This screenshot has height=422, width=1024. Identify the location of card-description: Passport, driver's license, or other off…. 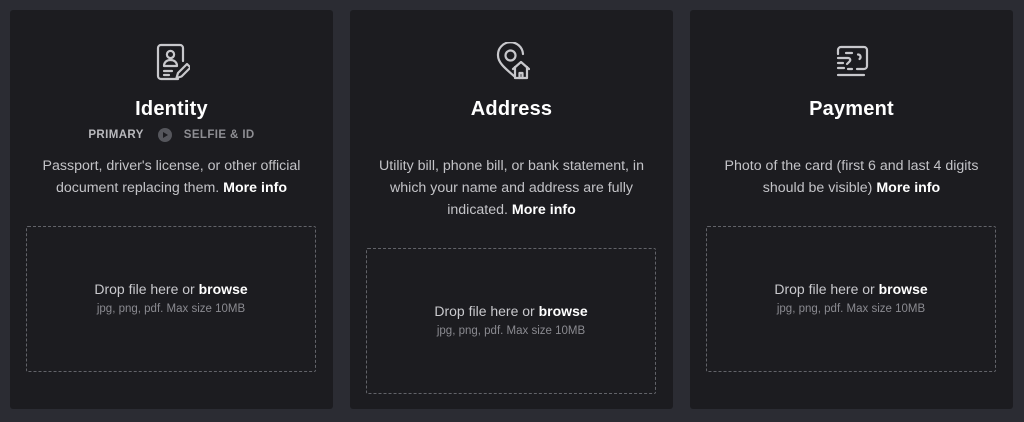
(171, 177).